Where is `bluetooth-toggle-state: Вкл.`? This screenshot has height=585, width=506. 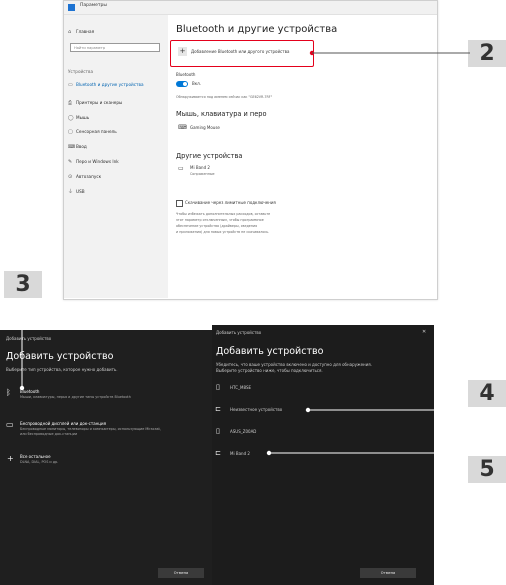 bluetooth-toggle-state: Вкл. is located at coordinates (196, 83).